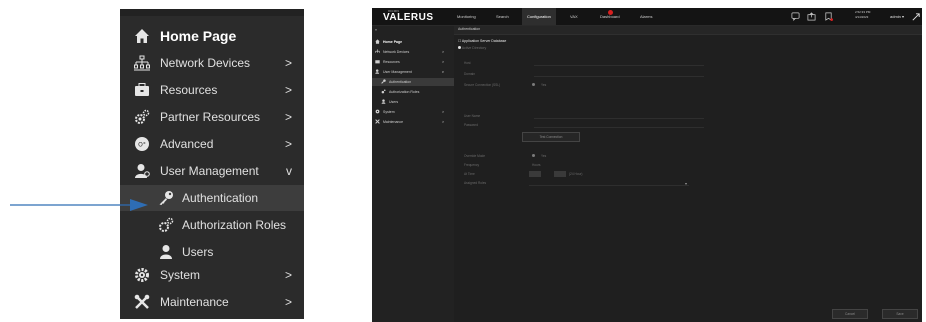 Image resolution: width=926 pixels, height=322 pixels. Describe the element at coordinates (194, 302) in the screenshot. I see `zoom-item-label: Maintenance` at that location.